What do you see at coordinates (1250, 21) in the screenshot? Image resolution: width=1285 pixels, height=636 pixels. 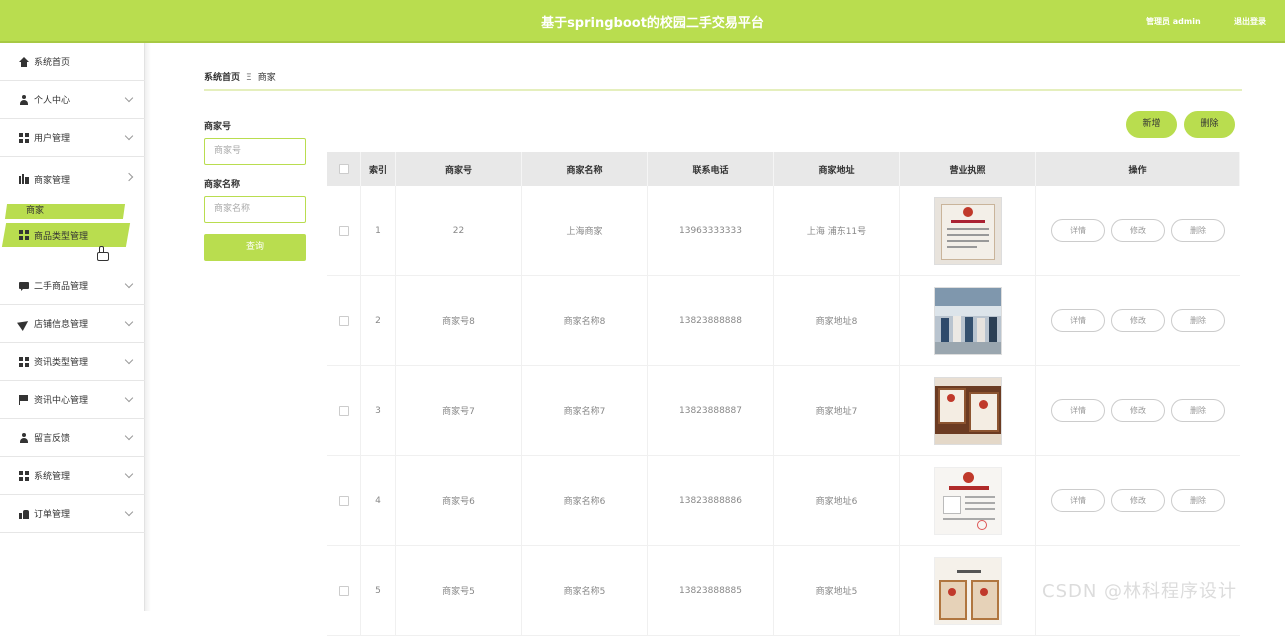 I see `logout-button: 退出登录` at bounding box center [1250, 21].